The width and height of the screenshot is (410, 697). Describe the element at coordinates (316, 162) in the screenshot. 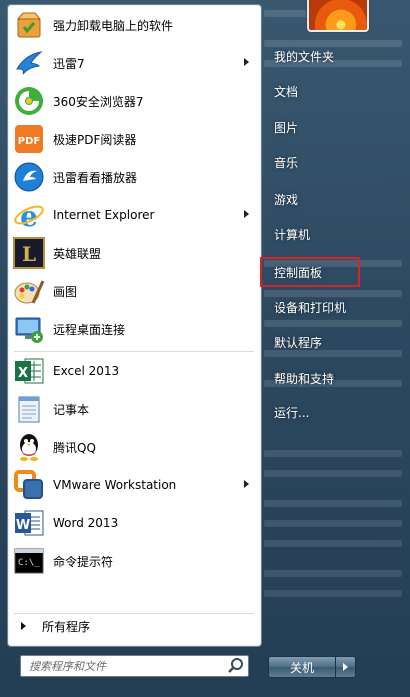

I see `right-item-music: 音乐` at that location.